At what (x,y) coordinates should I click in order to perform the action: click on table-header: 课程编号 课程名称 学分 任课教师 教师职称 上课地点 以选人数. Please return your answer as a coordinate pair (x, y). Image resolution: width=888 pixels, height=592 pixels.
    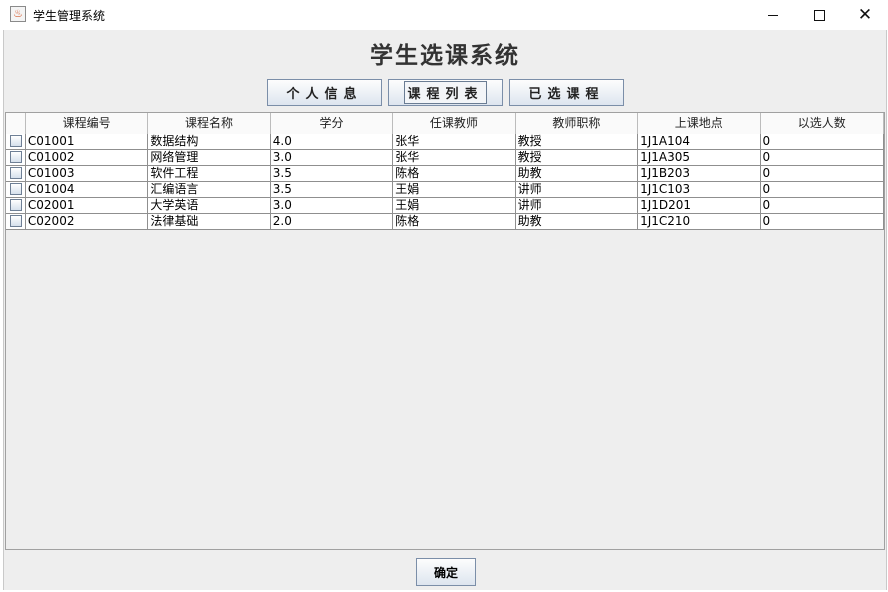
    Looking at the image, I should click on (445, 124).